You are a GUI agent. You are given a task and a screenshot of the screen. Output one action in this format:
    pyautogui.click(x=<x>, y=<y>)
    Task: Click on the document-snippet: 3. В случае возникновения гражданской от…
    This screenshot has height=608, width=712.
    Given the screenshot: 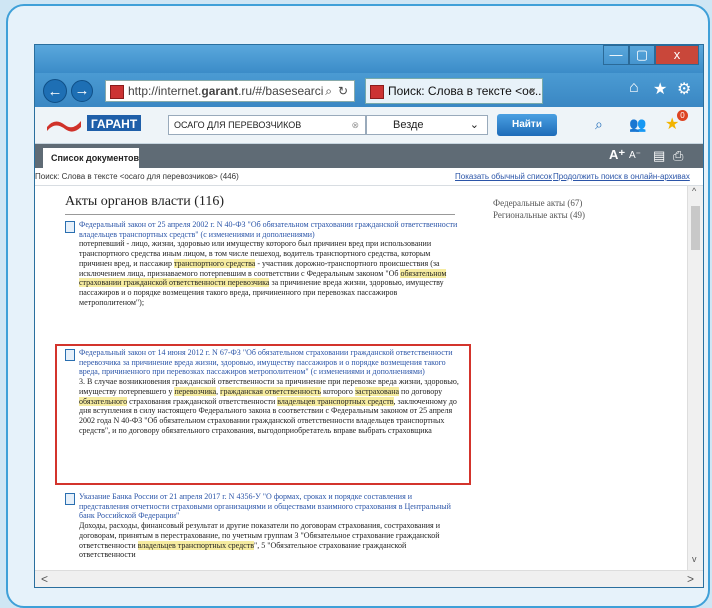 What is the action you would take?
    pyautogui.click(x=269, y=406)
    